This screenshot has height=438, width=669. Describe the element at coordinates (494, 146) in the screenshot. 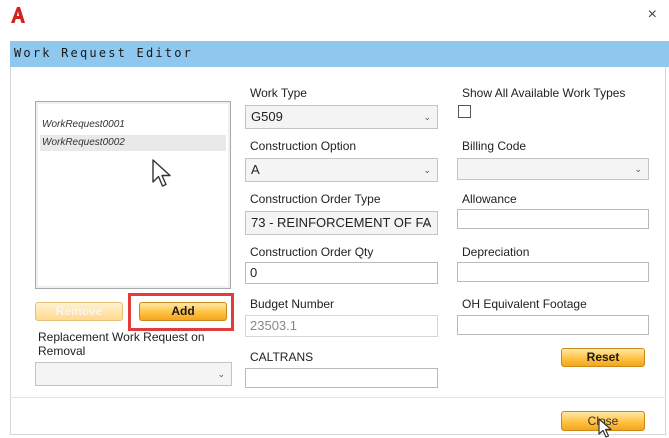

I see `billing-code-label: Billing Code` at that location.